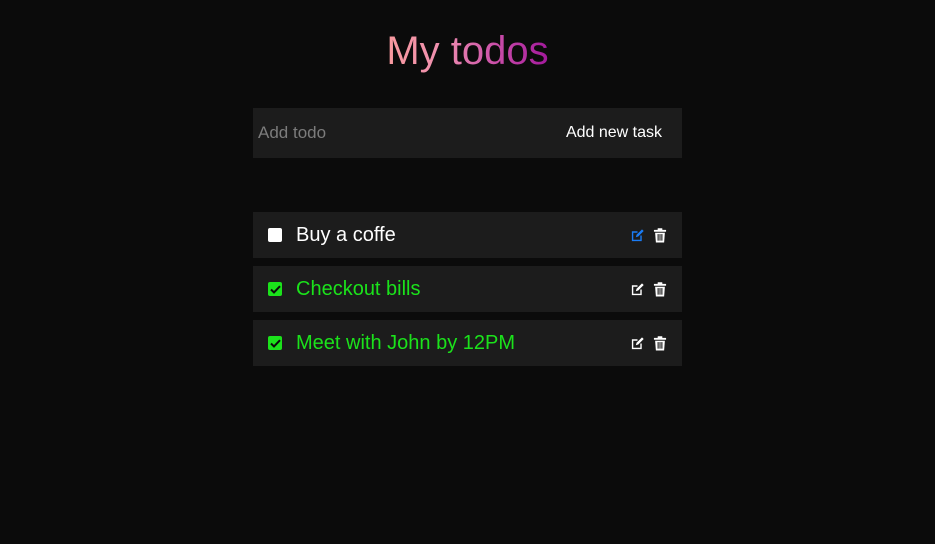  Describe the element at coordinates (404, 133) in the screenshot. I see `add-todo-input` at that location.